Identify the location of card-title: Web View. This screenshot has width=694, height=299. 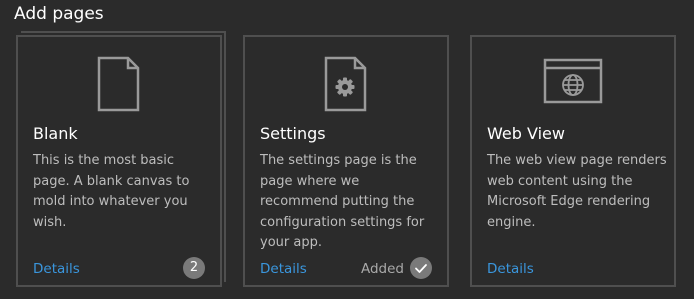
(526, 133).